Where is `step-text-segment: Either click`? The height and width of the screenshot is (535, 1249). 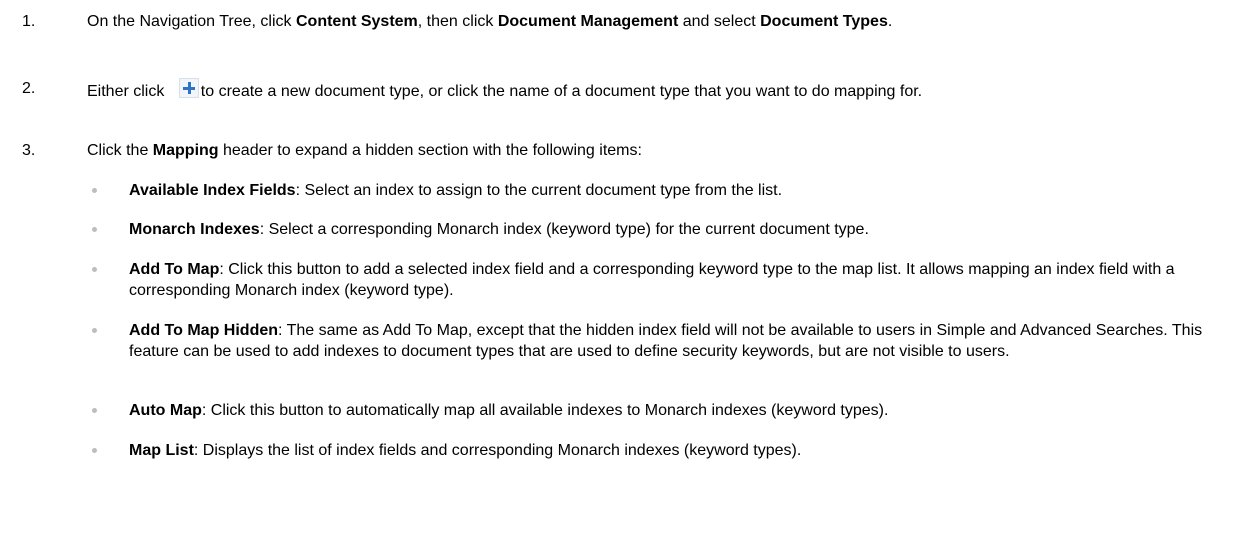
step-text-segment: Either click is located at coordinates (128, 91).